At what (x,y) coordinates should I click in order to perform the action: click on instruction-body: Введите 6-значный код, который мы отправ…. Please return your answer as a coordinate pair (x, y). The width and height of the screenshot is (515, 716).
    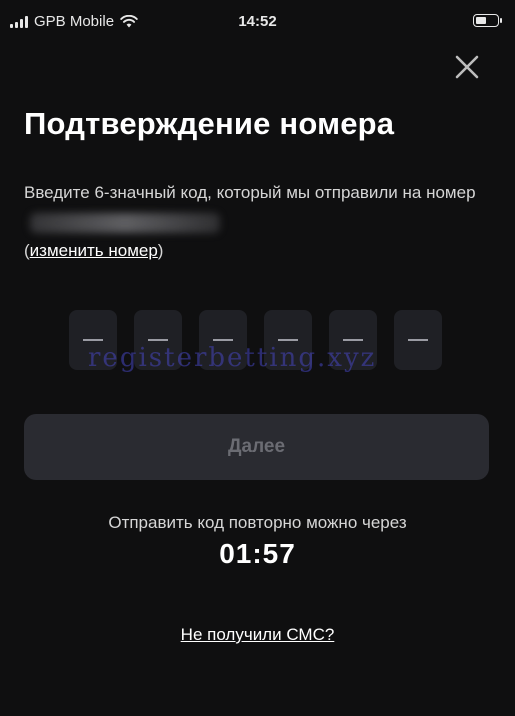
    Looking at the image, I should click on (250, 192).